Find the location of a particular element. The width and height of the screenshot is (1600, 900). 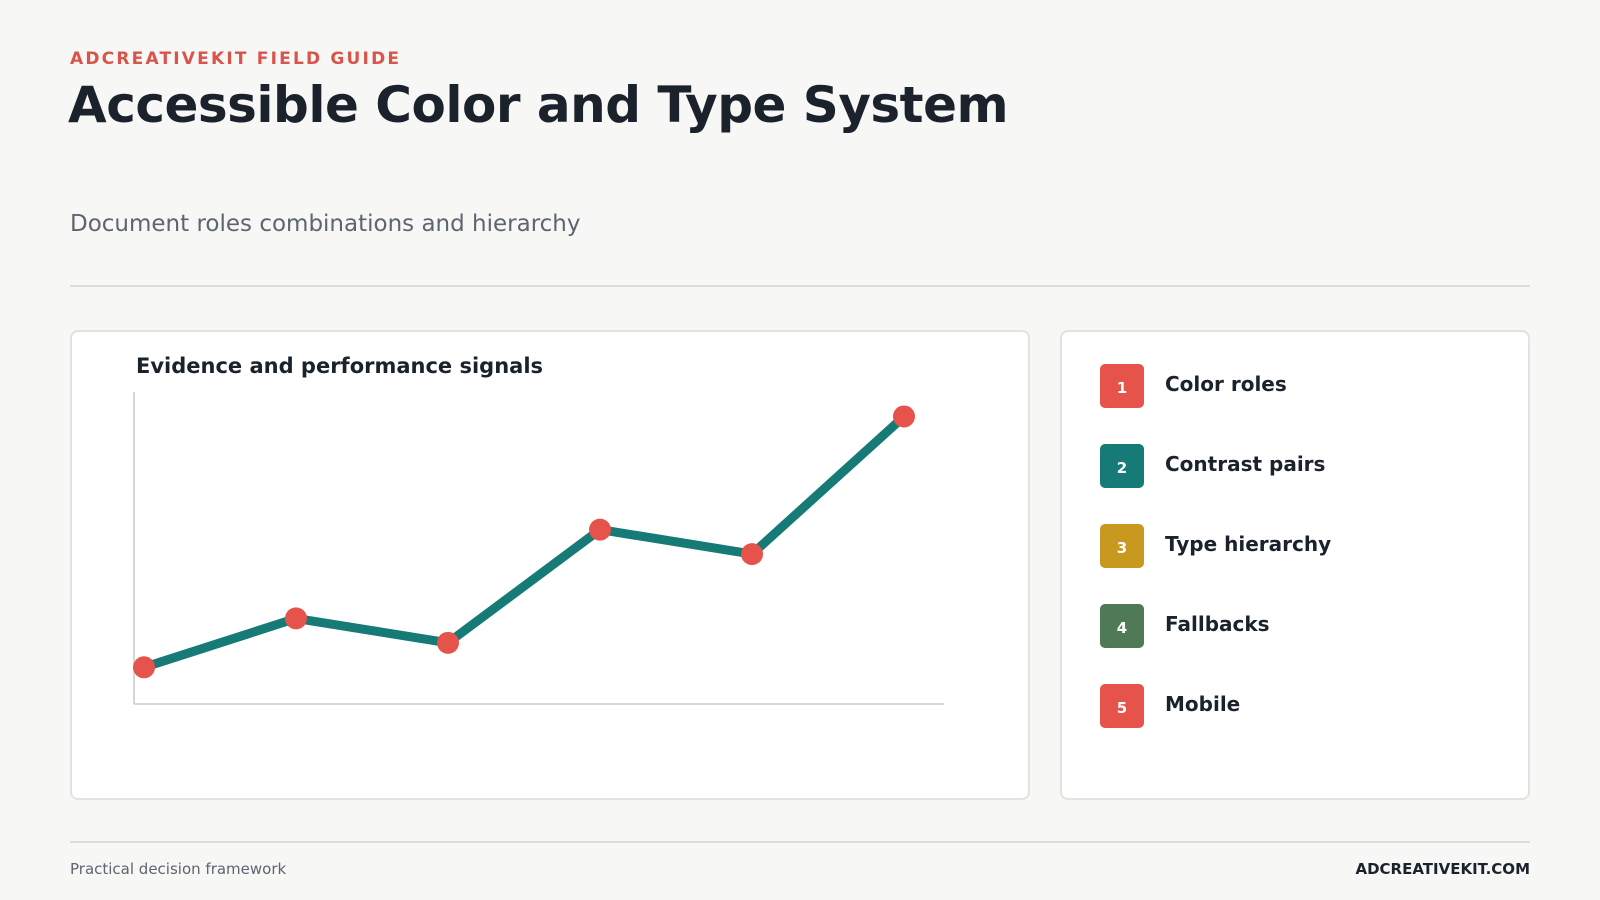

step-label: Color roles is located at coordinates (1226, 384).